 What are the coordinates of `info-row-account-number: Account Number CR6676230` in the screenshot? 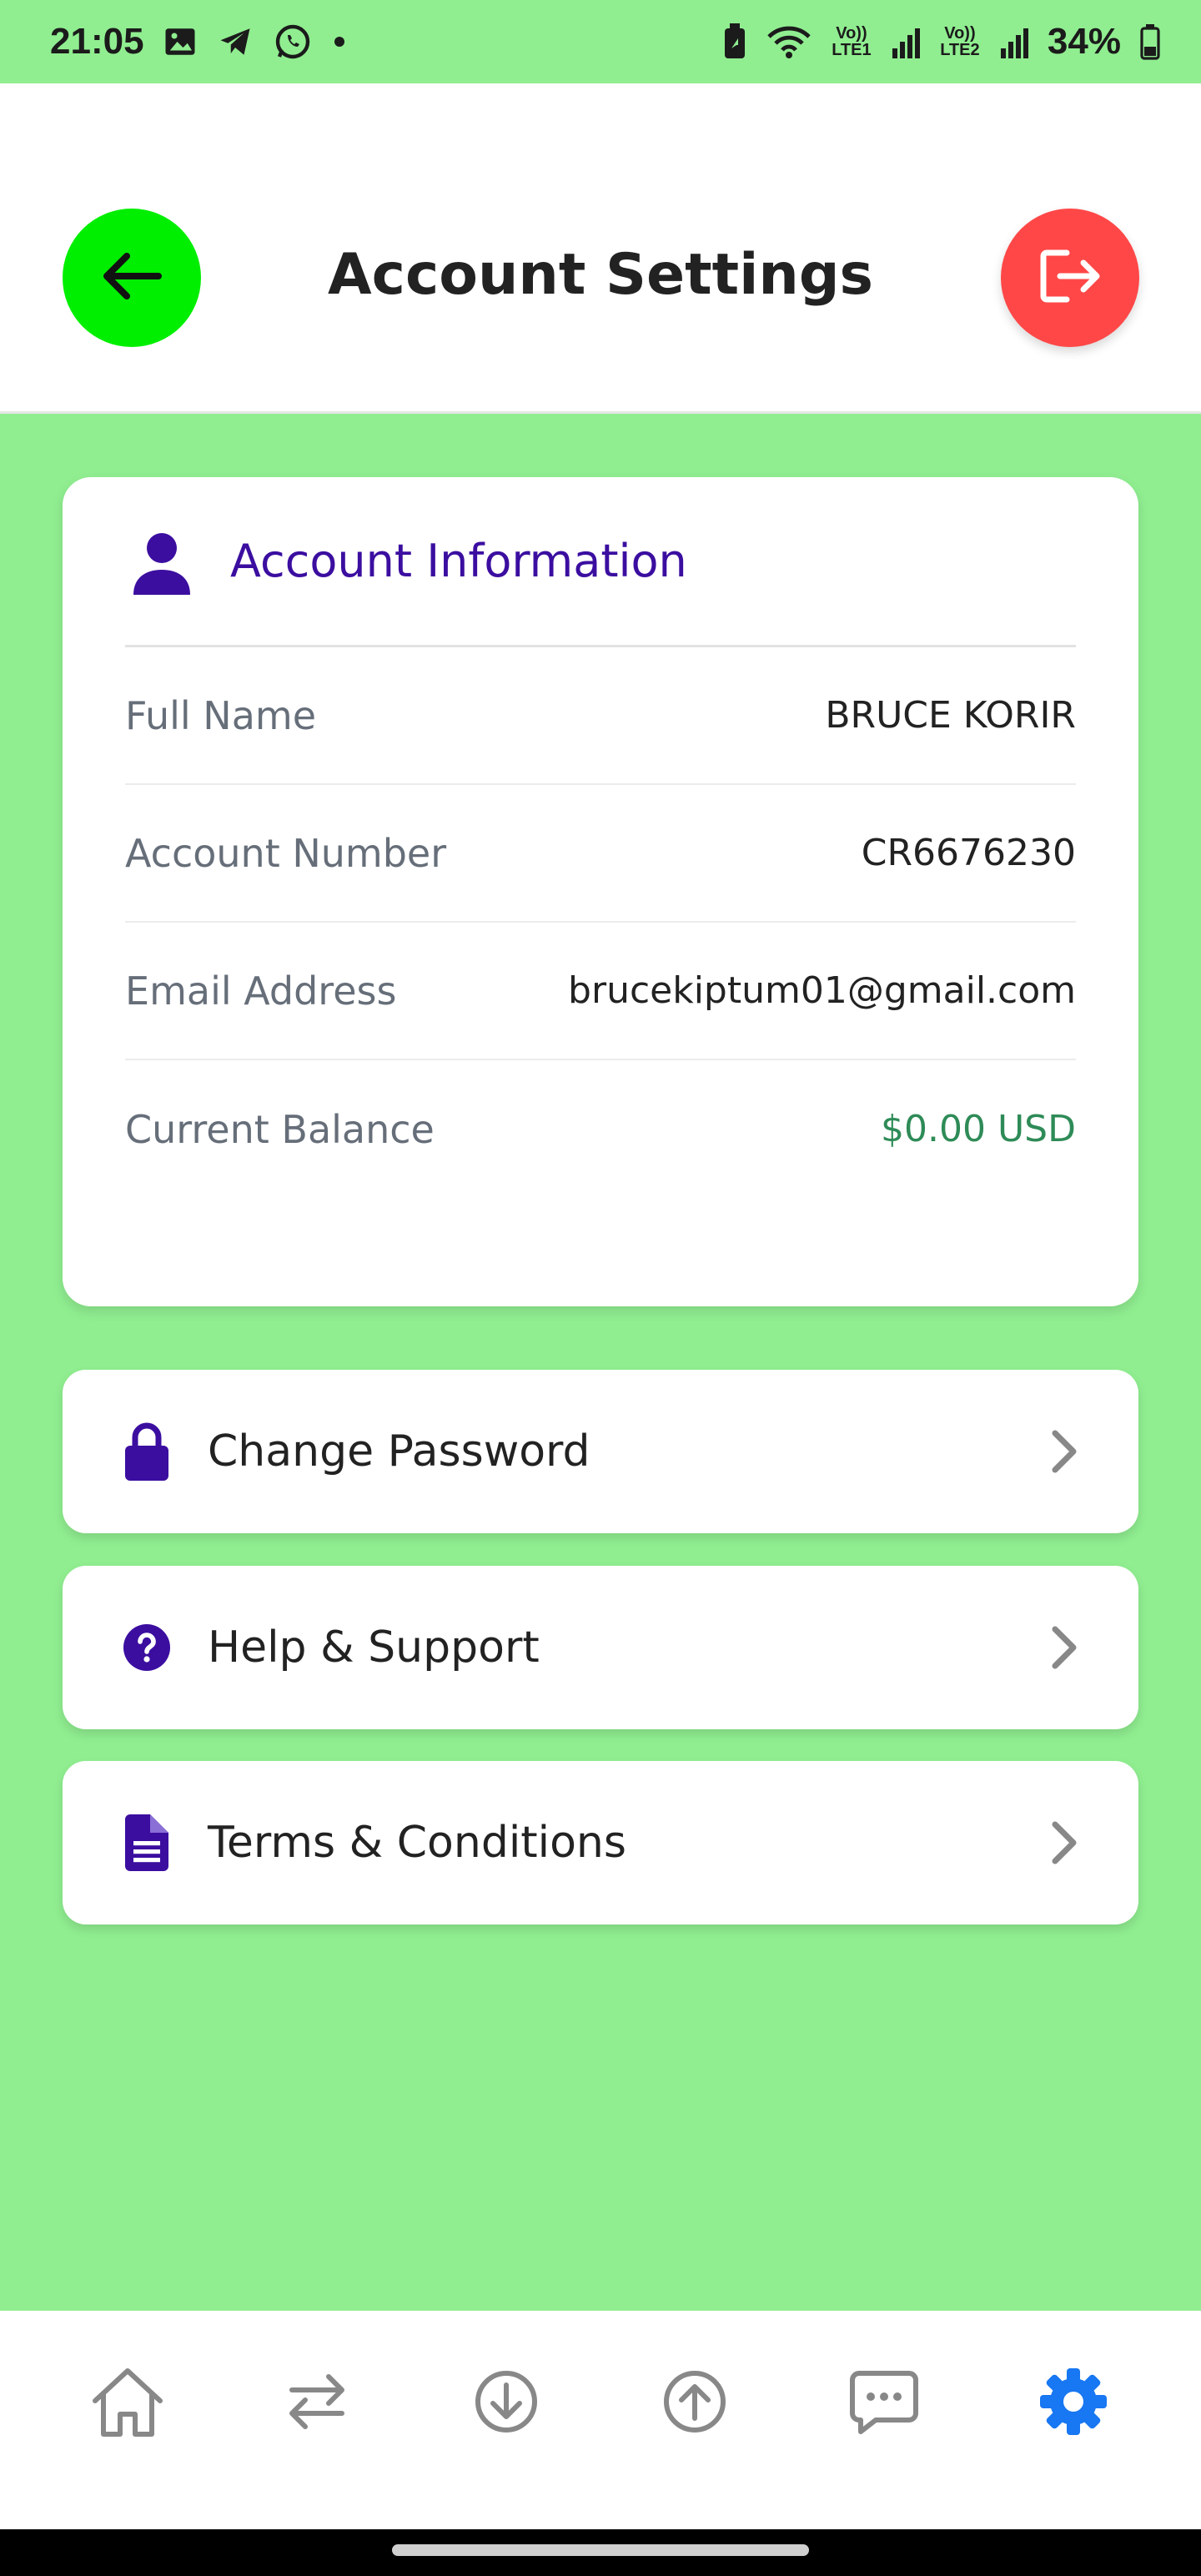 It's located at (601, 854).